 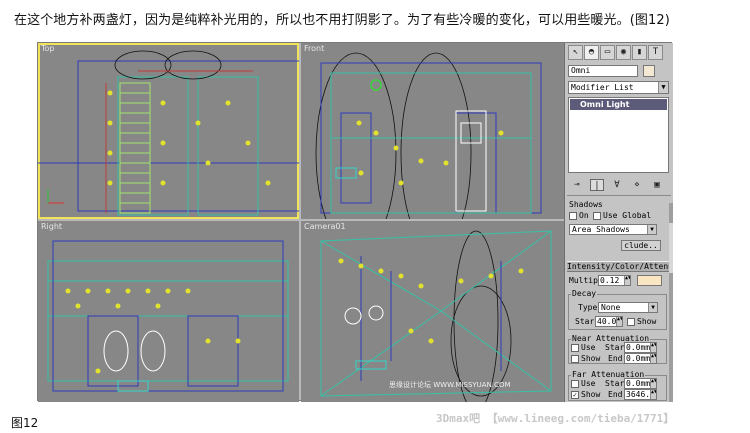 I want to click on near-use-checkbox: Use, so click(x=583, y=348).